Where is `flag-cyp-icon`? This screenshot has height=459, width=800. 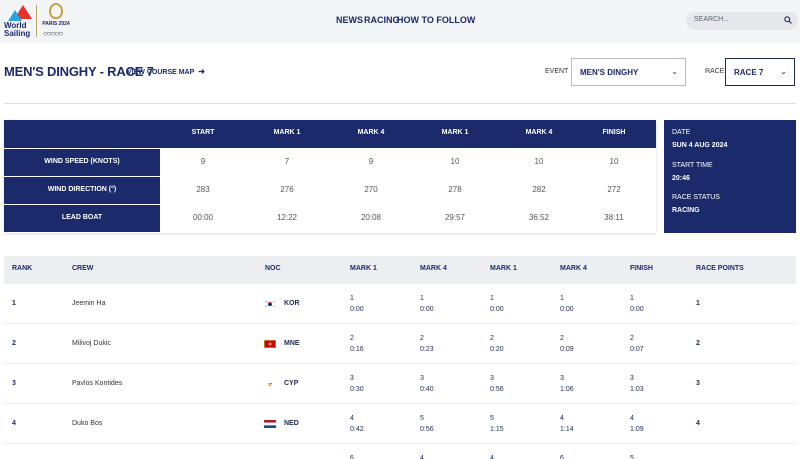
flag-cyp-icon is located at coordinates (270, 384).